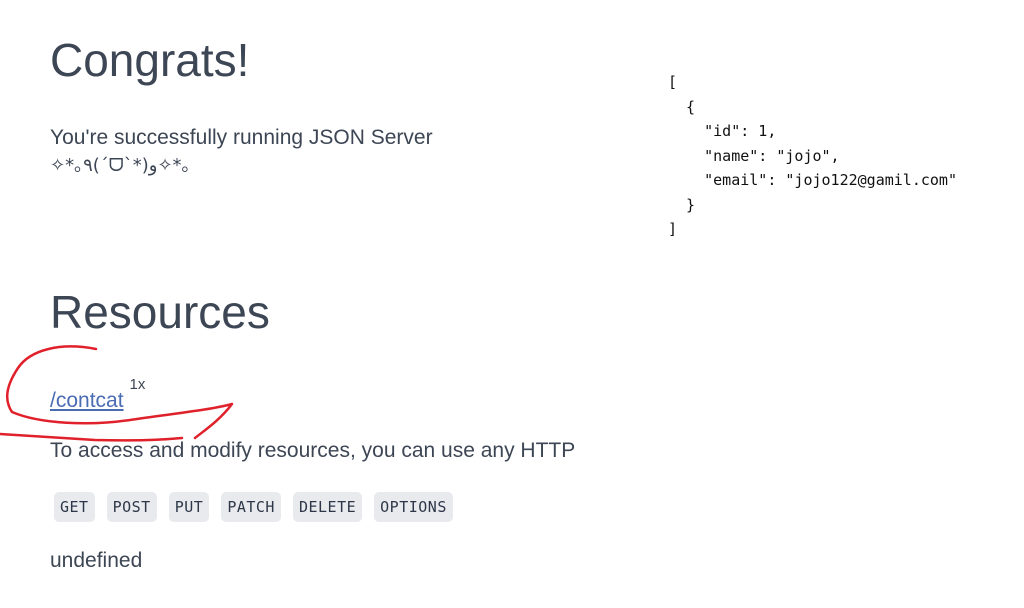 This screenshot has height=608, width=1024. What do you see at coordinates (251, 507) in the screenshot?
I see `method-patch: PATCH` at bounding box center [251, 507].